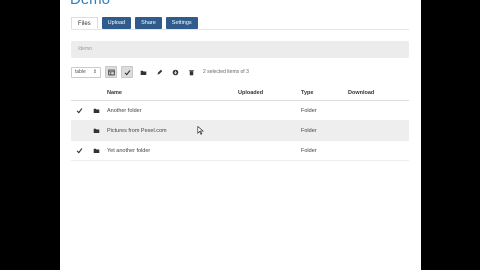 This screenshot has height=270, width=480. What do you see at coordinates (240, 29) in the screenshot?
I see `tab-divider` at bounding box center [240, 29].